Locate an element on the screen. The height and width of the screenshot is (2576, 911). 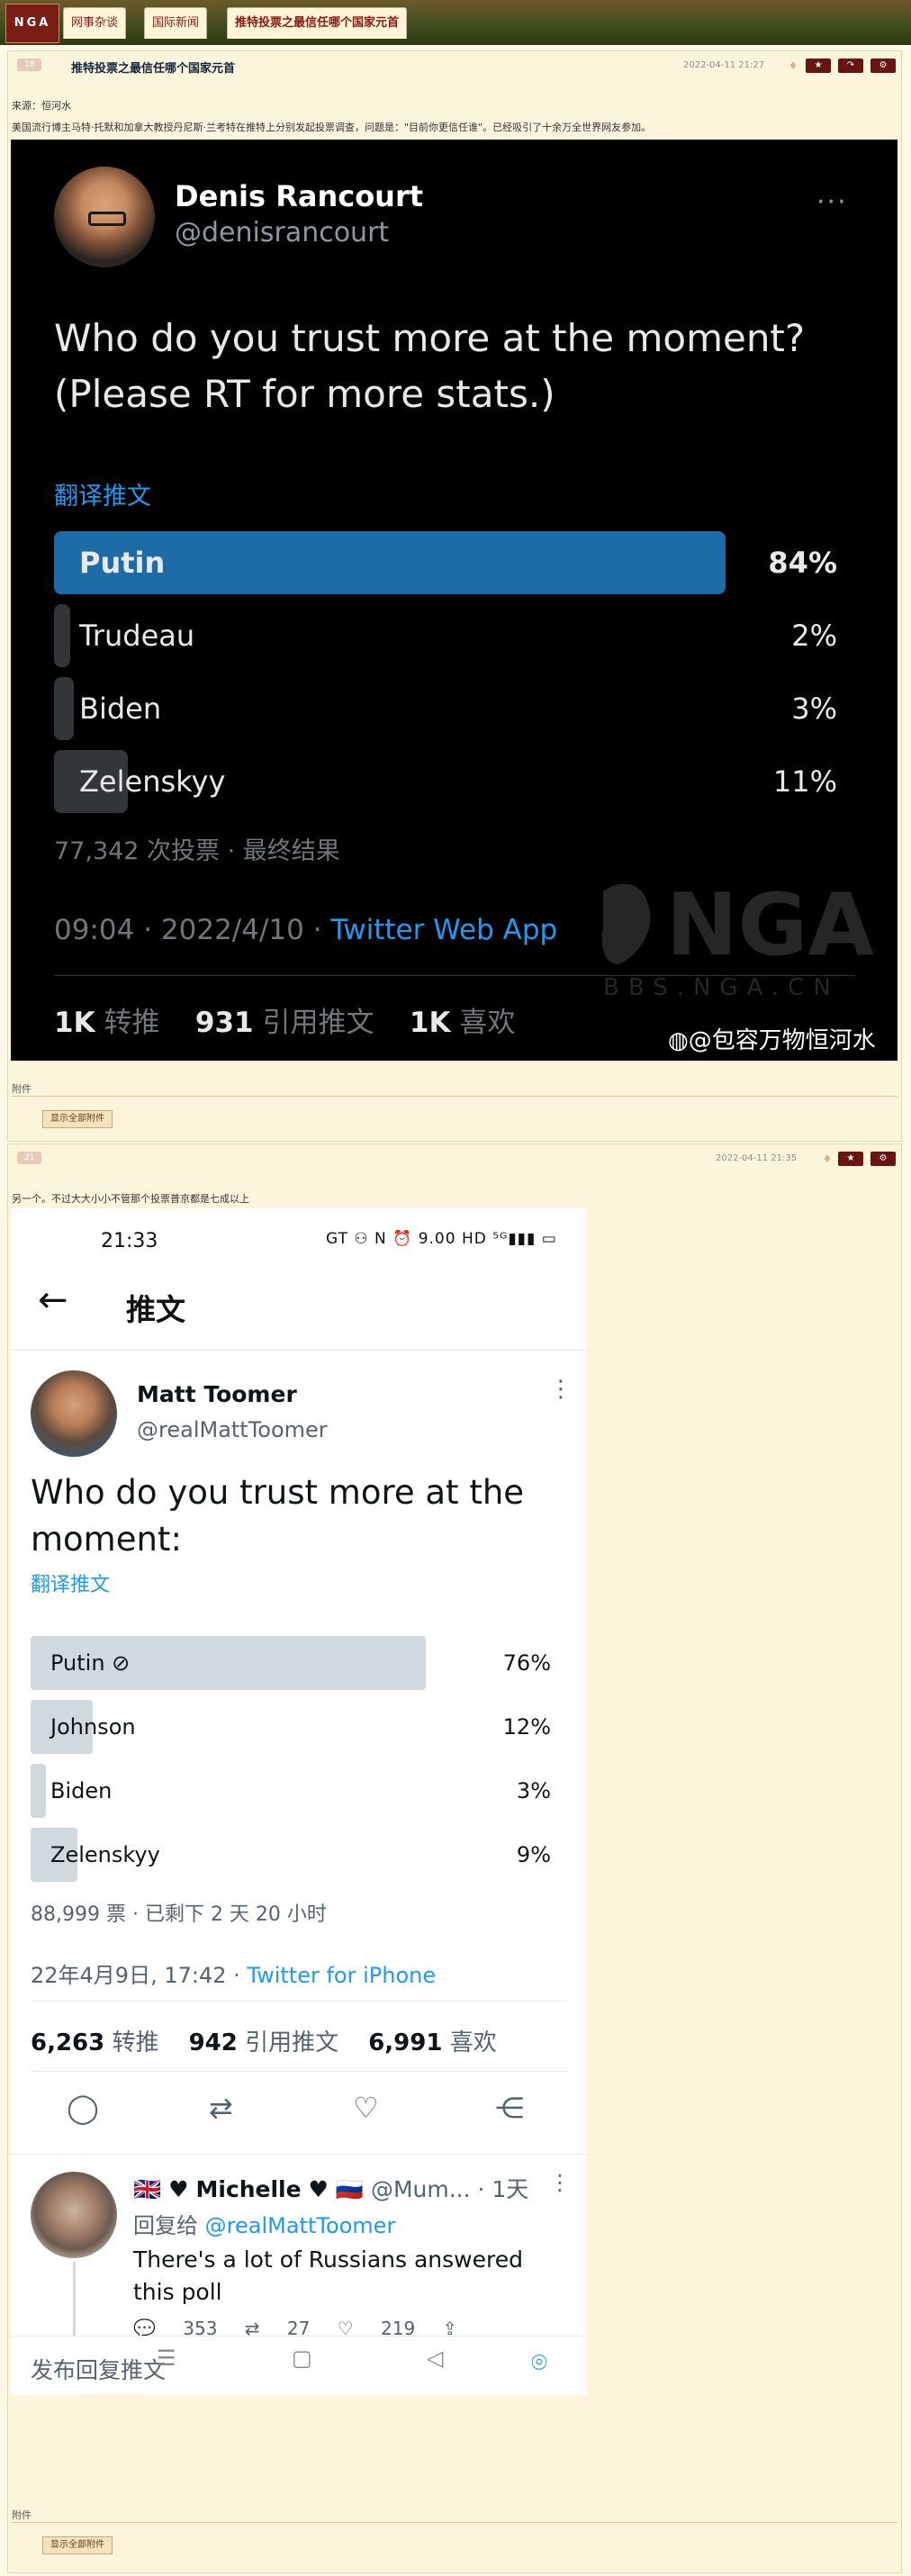
tweet-time: 22年4月9日, 17:42 · is located at coordinates (139, 1975).